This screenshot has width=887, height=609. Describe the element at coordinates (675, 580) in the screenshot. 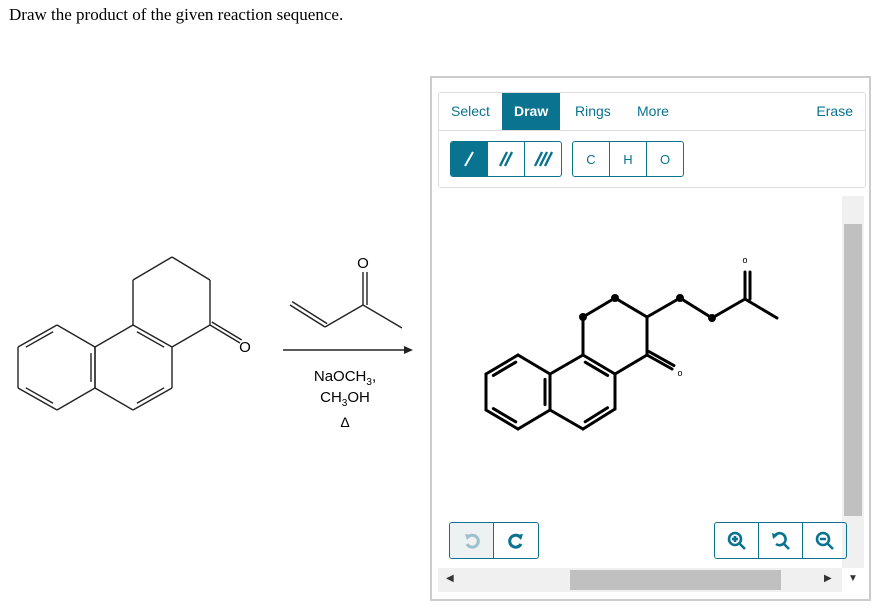

I see `horizontal-scroll-thumb` at that location.